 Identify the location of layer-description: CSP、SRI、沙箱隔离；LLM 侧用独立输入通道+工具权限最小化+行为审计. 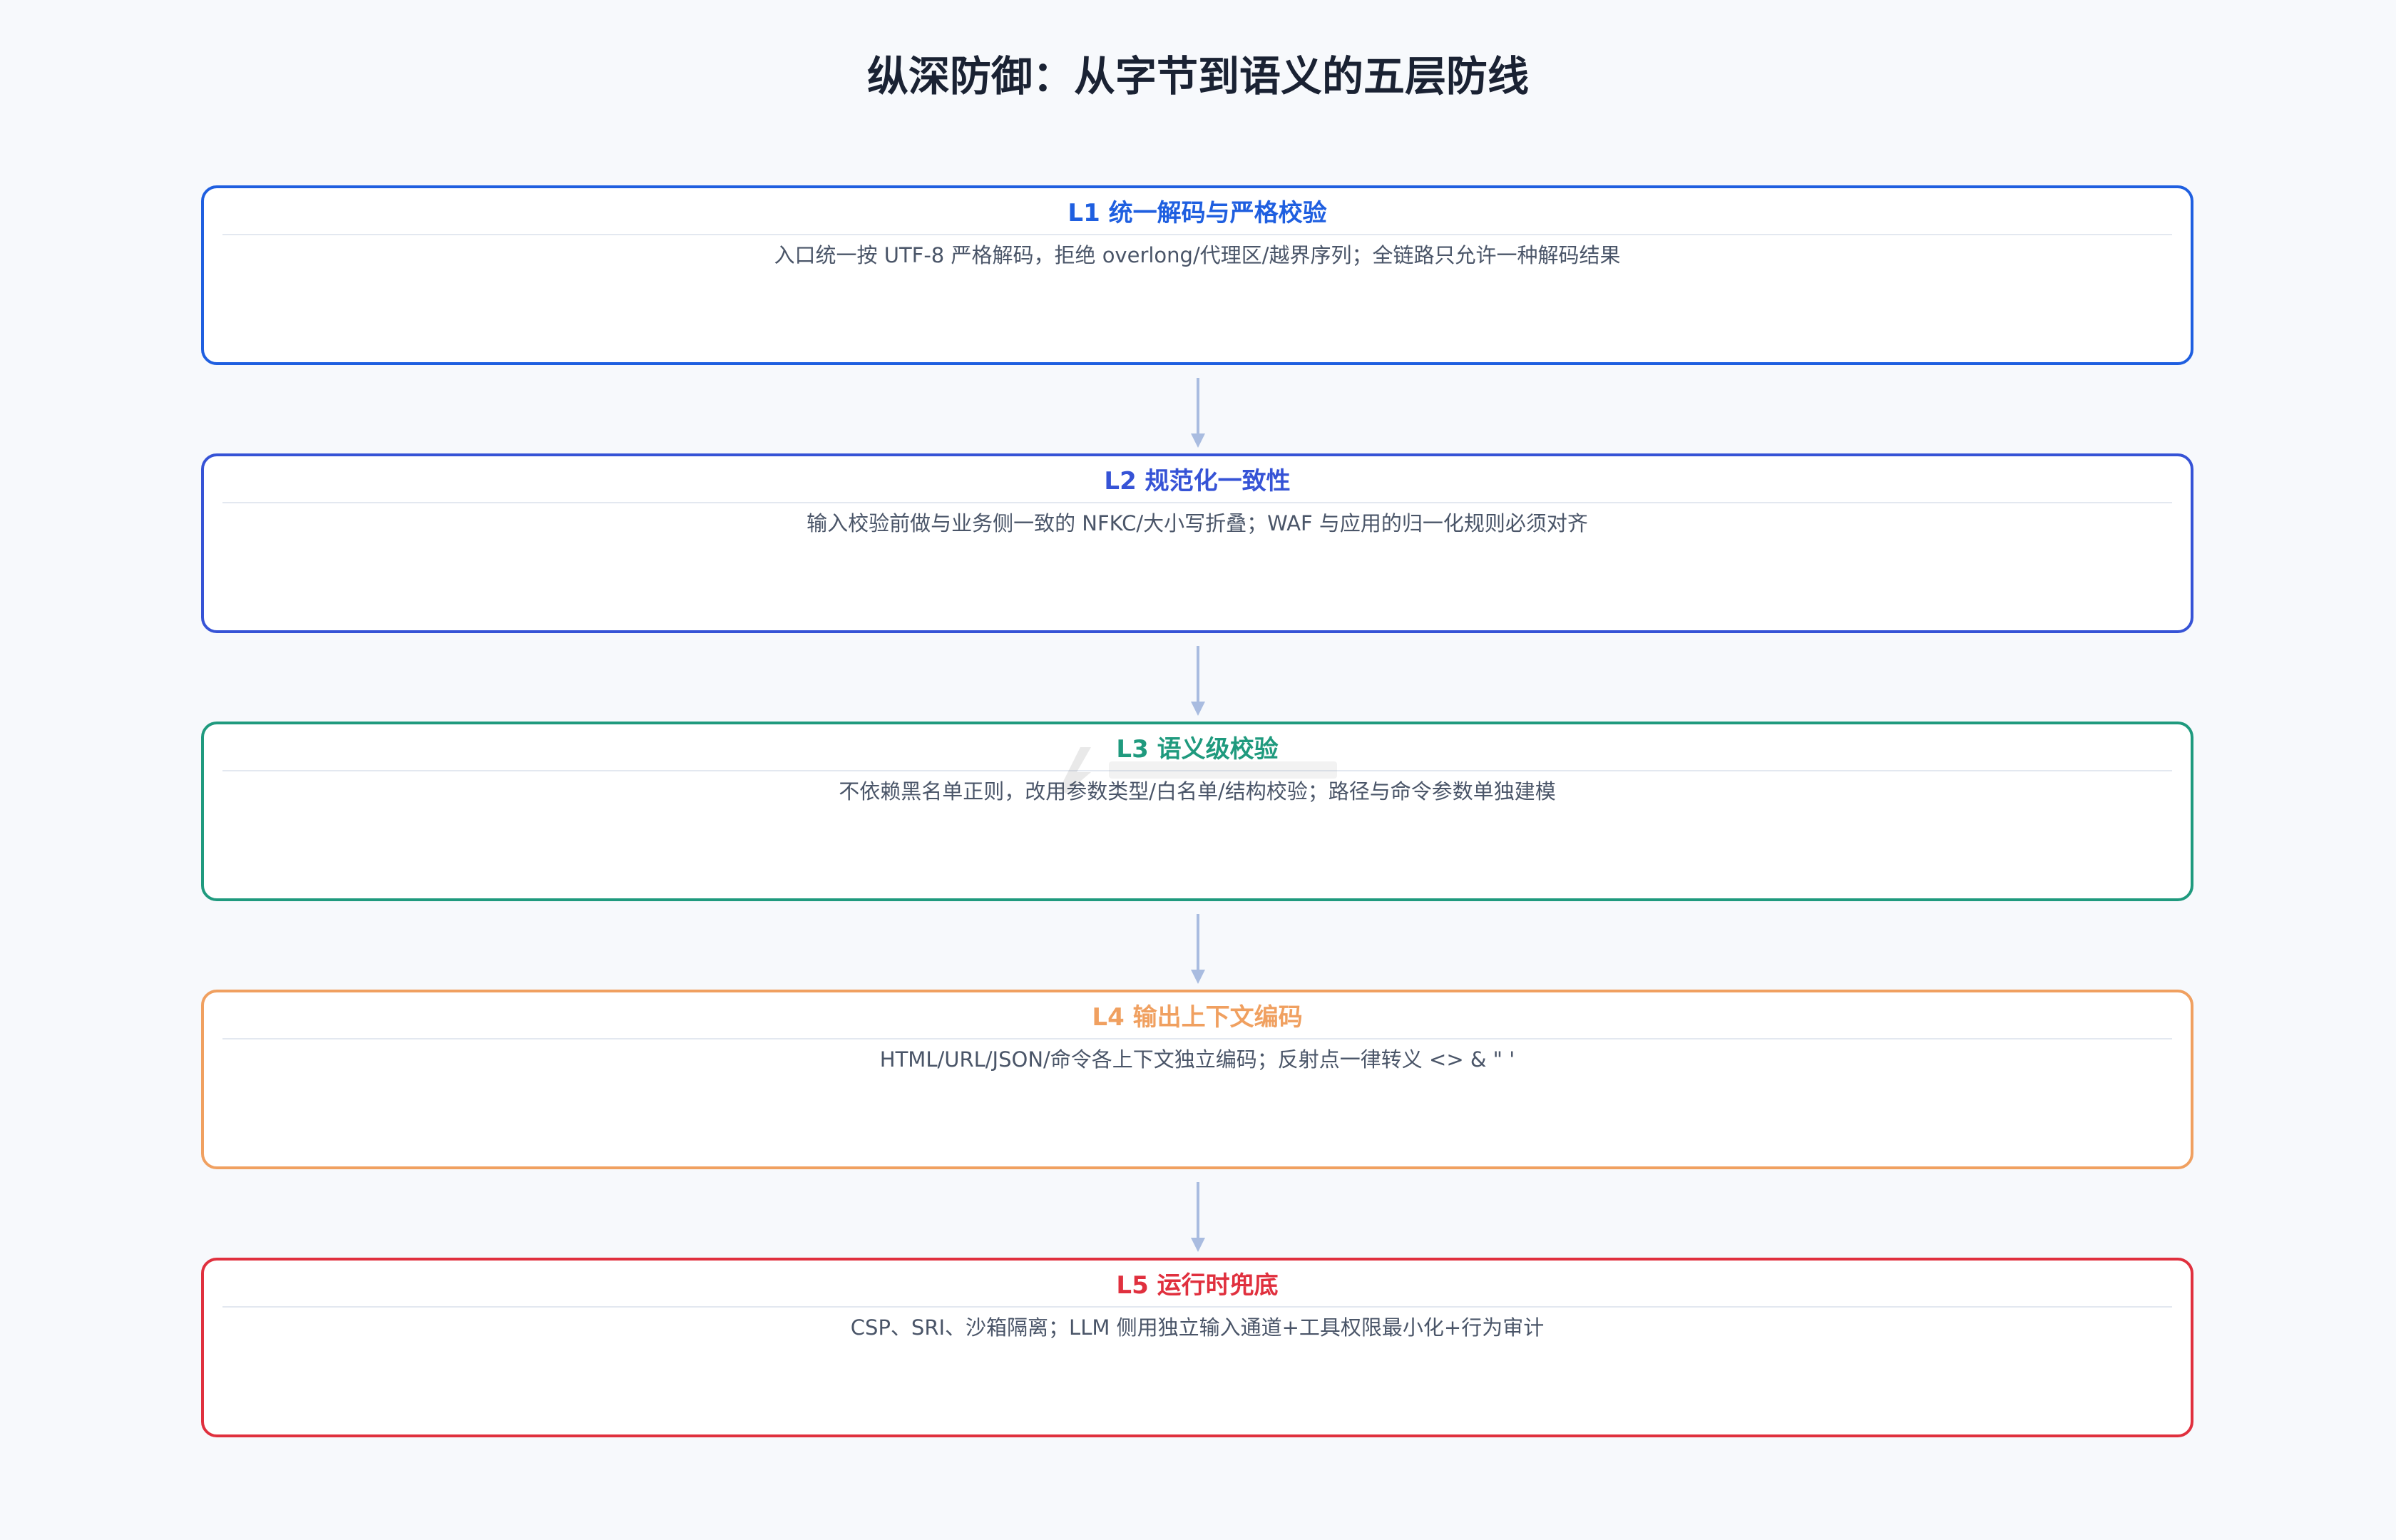
(1197, 1327).